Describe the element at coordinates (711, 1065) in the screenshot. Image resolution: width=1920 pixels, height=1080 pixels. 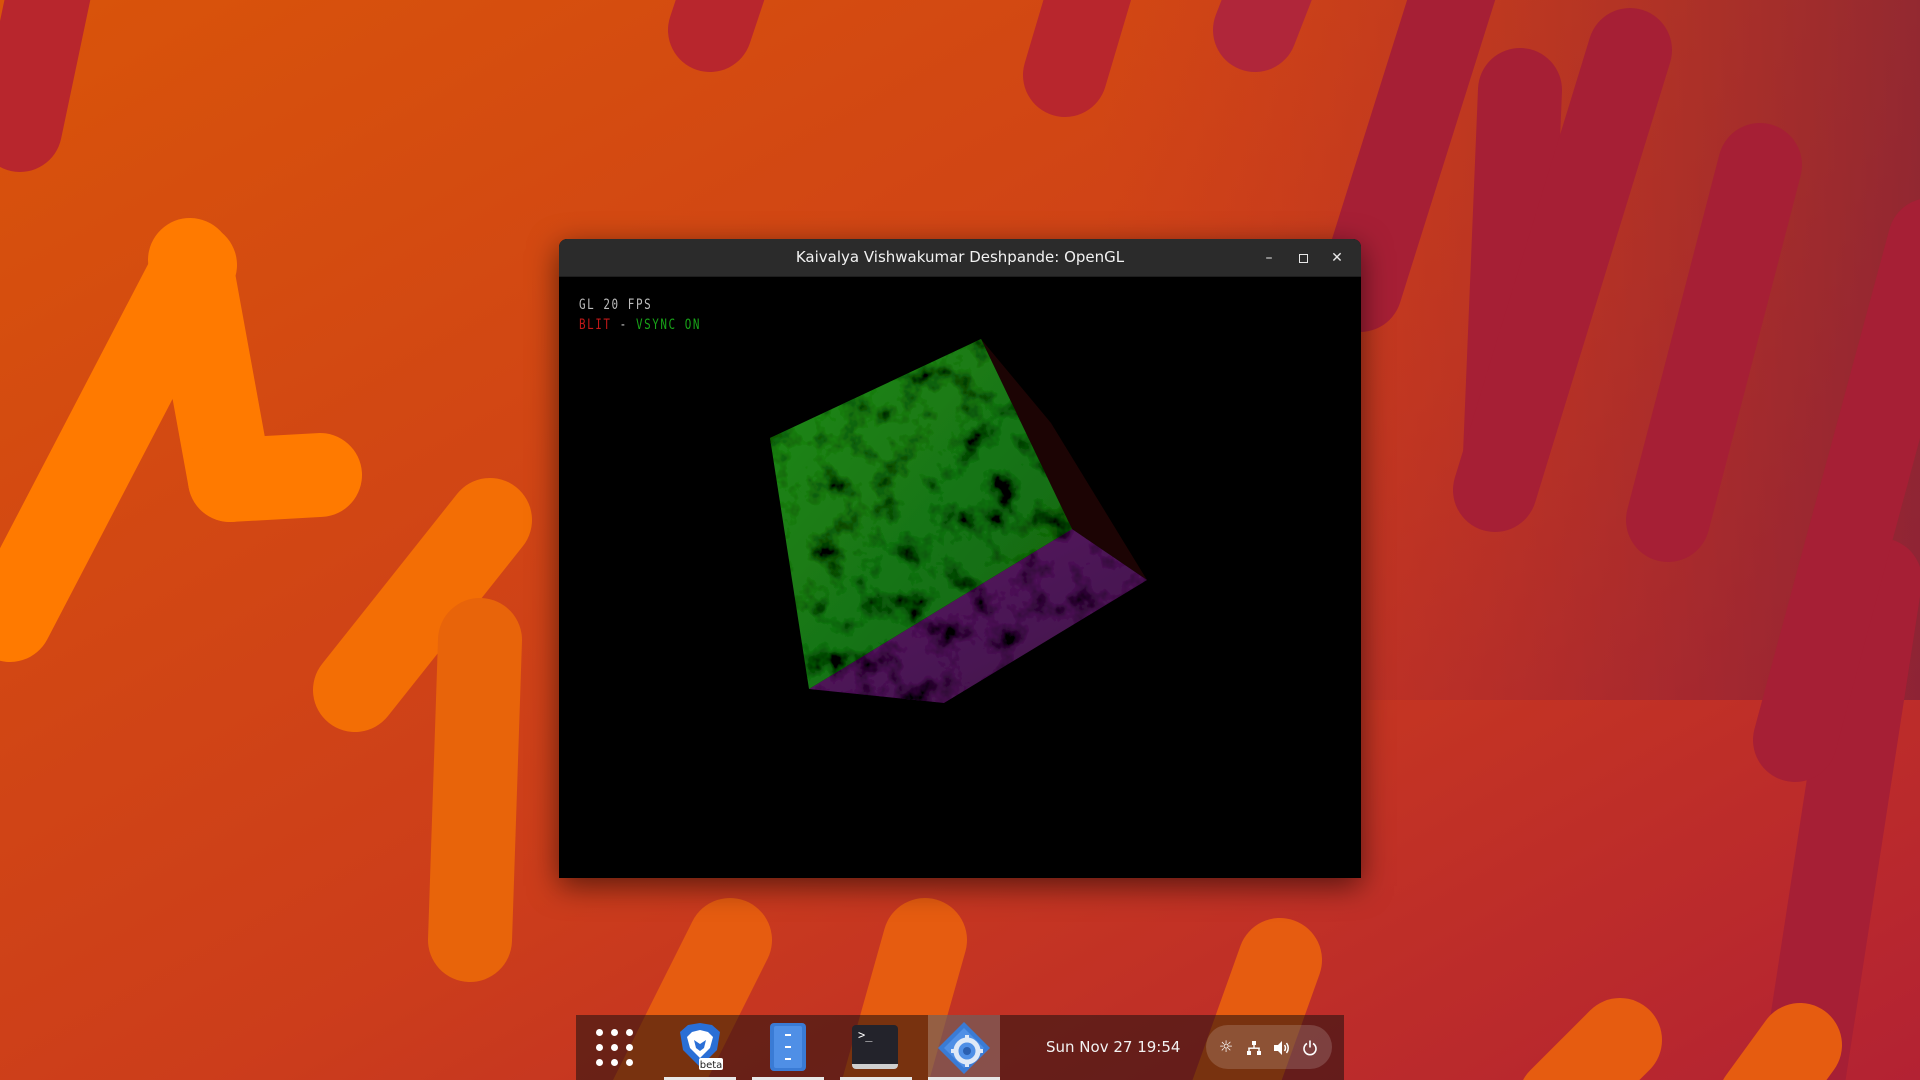
I see `brave-beta-badge: beta` at that location.